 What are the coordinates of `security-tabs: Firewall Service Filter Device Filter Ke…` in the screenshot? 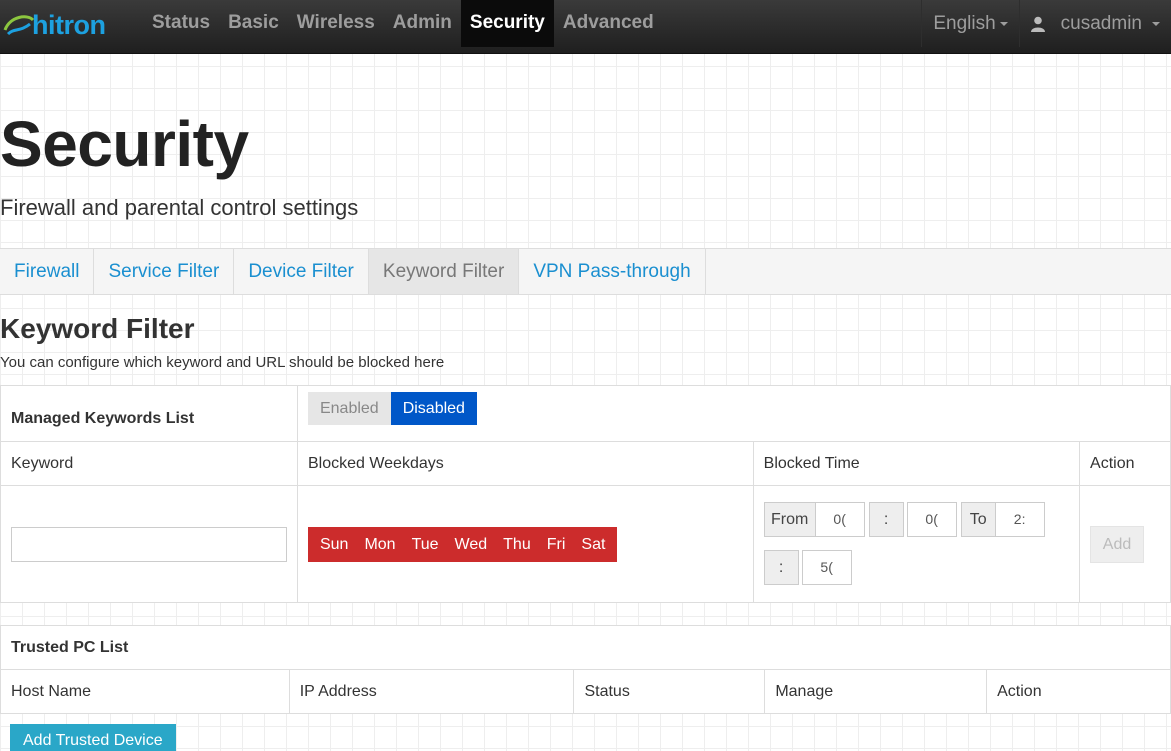 It's located at (585, 271).